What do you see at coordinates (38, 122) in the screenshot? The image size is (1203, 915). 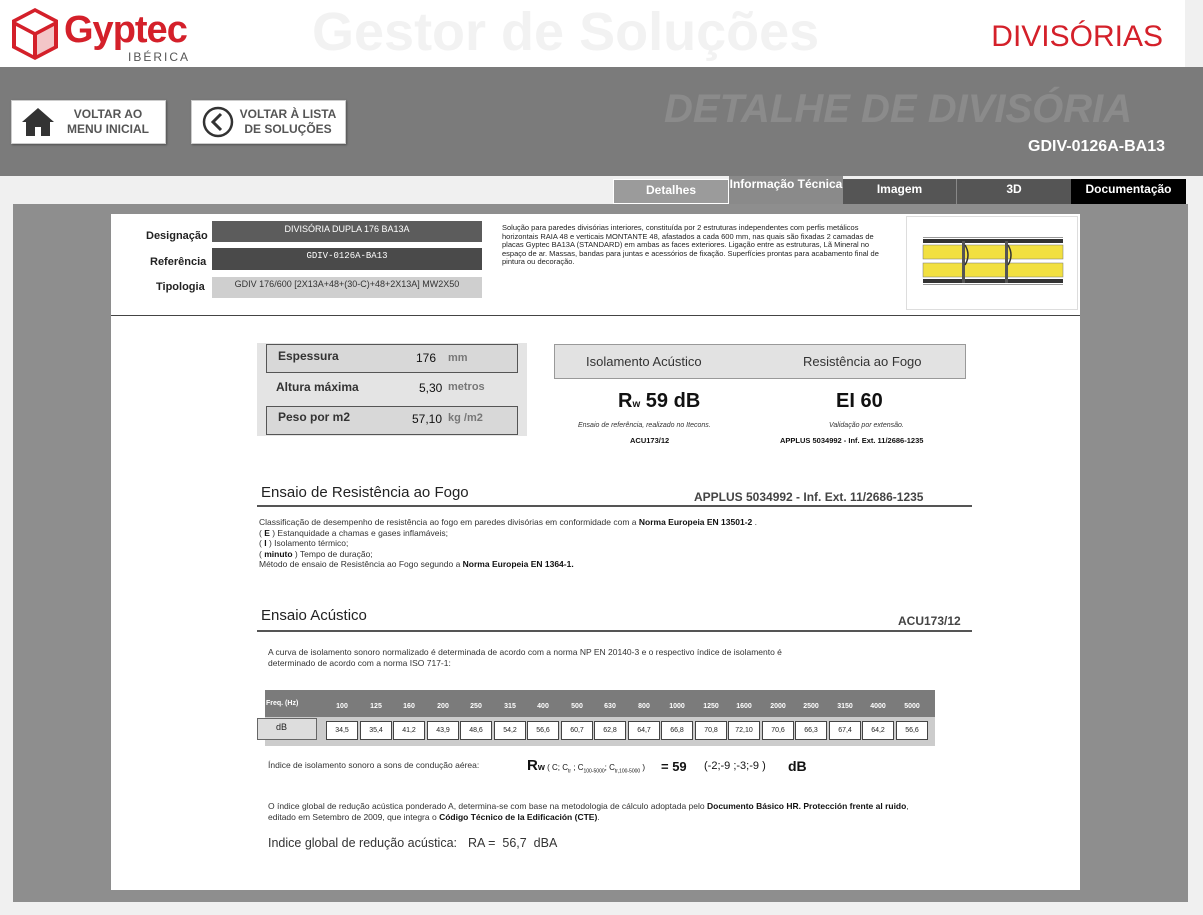 I see `home-icon` at bounding box center [38, 122].